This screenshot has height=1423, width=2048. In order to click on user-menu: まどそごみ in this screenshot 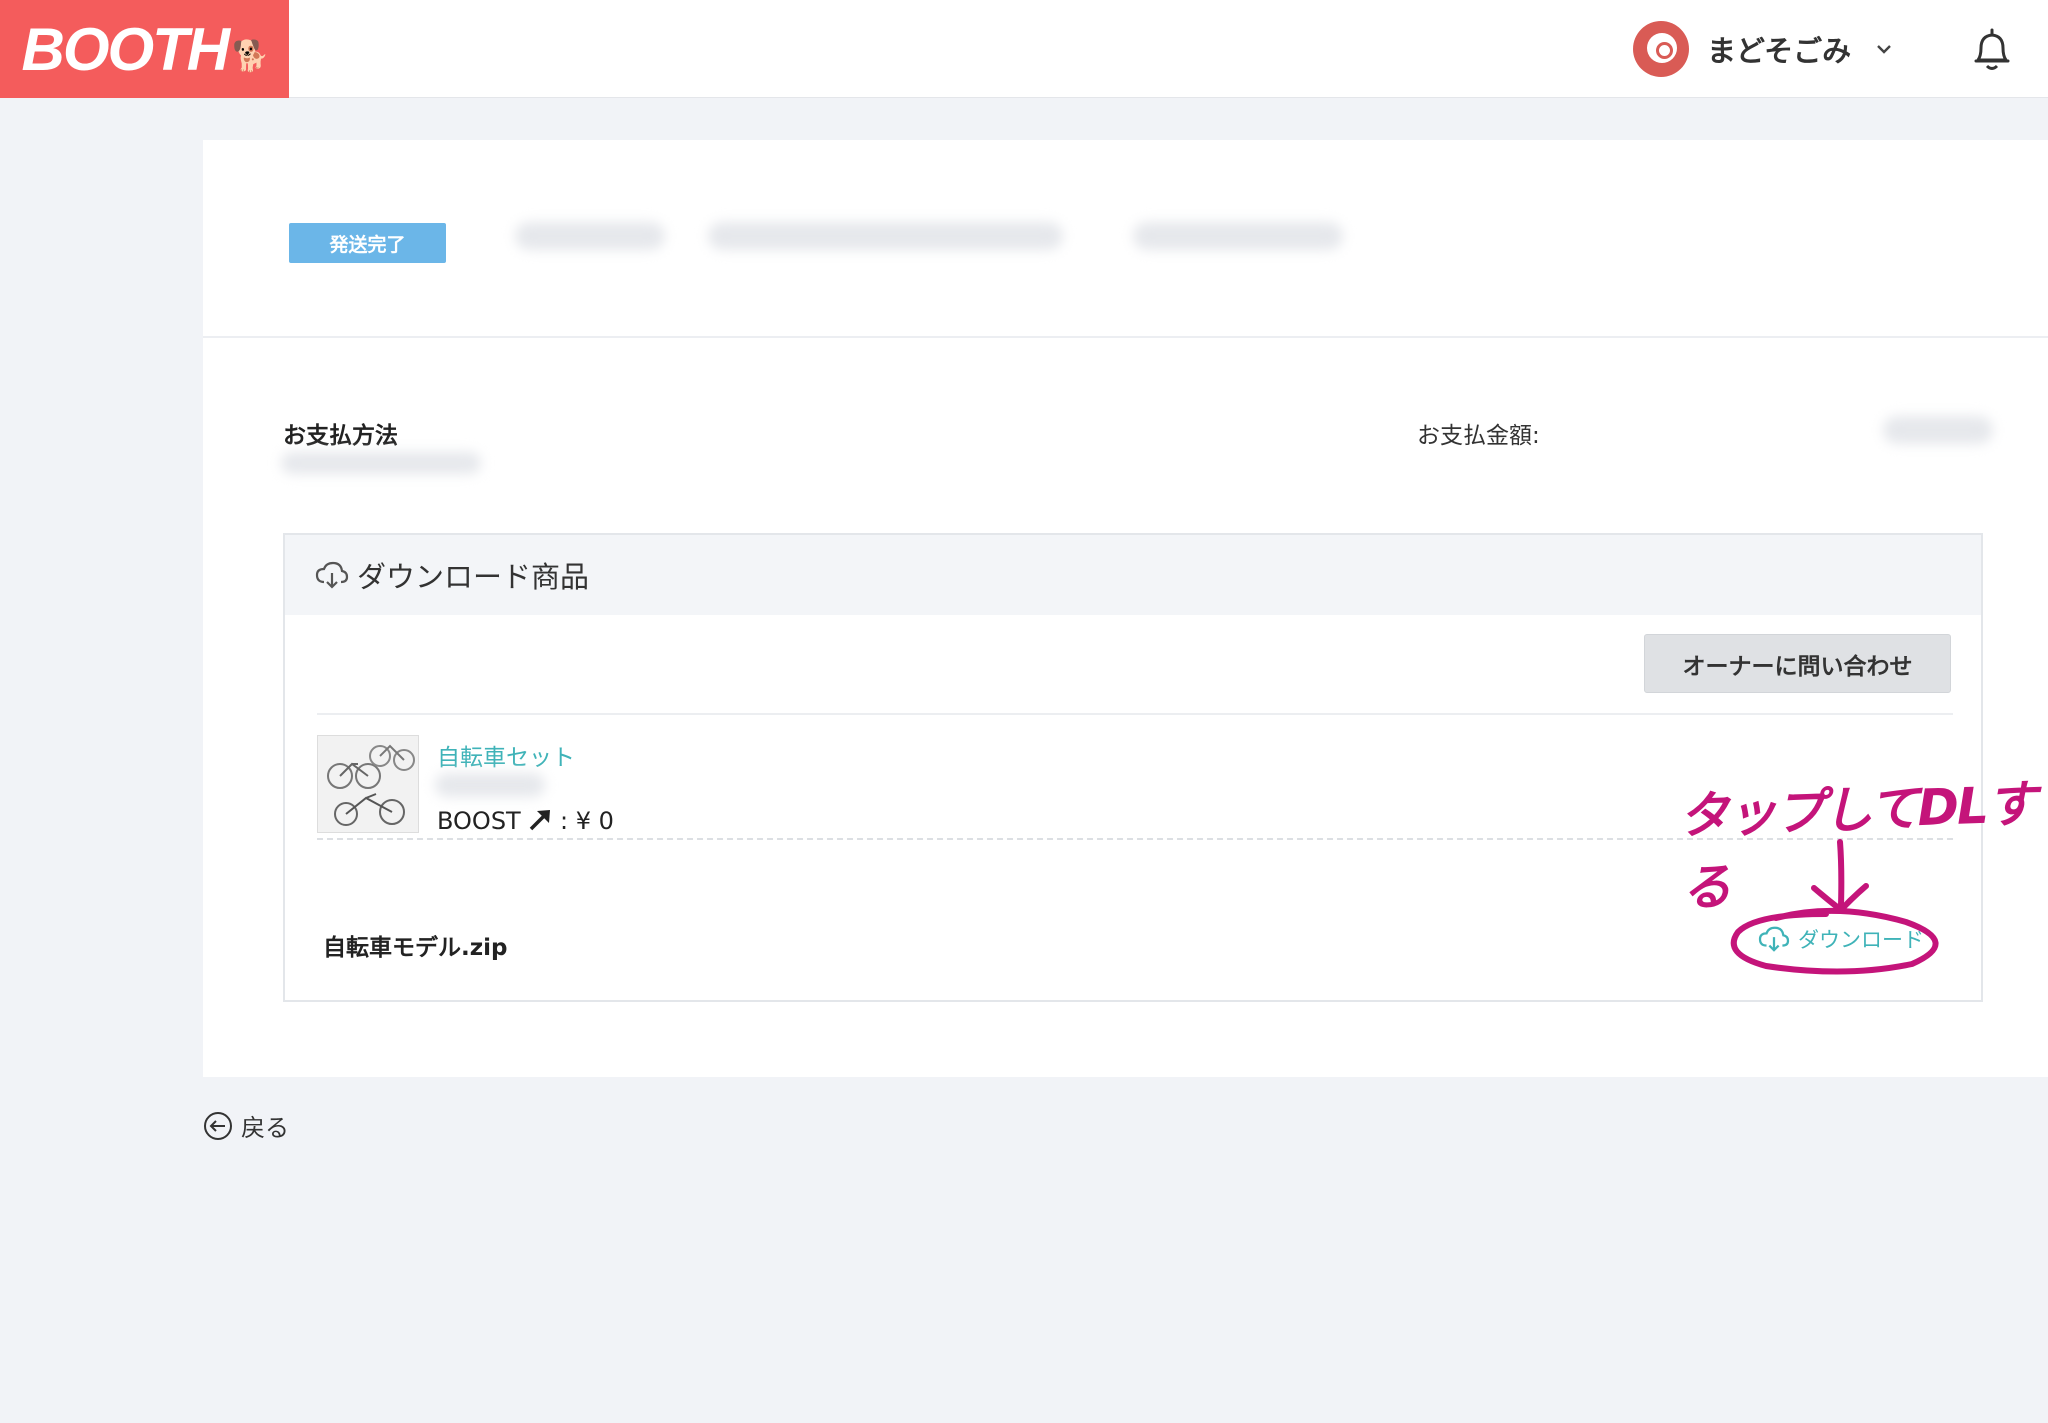, I will do `click(1764, 49)`.